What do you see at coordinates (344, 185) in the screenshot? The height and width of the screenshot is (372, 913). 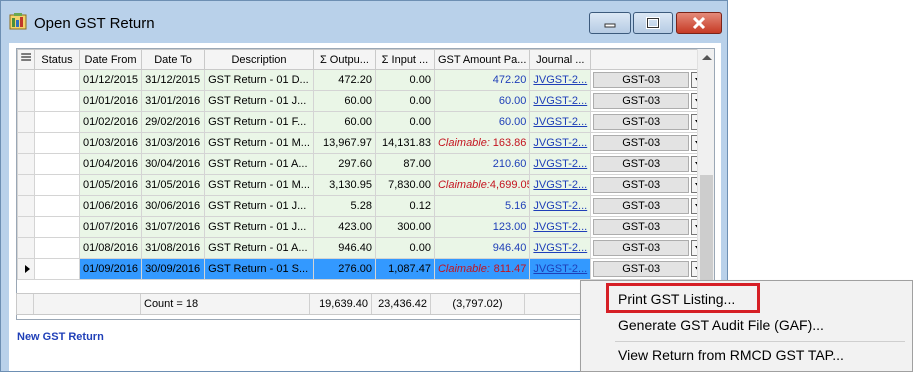 I see `cell-output-tax: 3,130.95` at bounding box center [344, 185].